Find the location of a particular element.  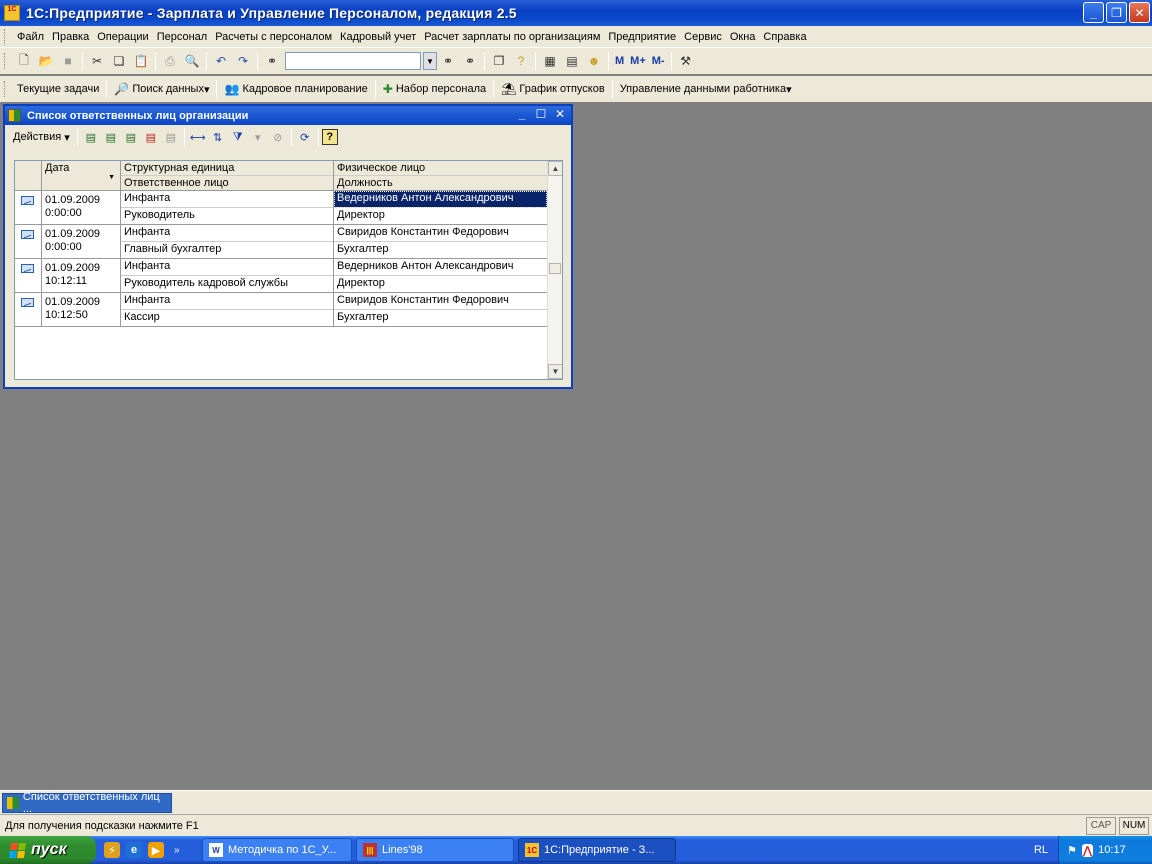

clear-filter-icon: ⊘ is located at coordinates (278, 137).